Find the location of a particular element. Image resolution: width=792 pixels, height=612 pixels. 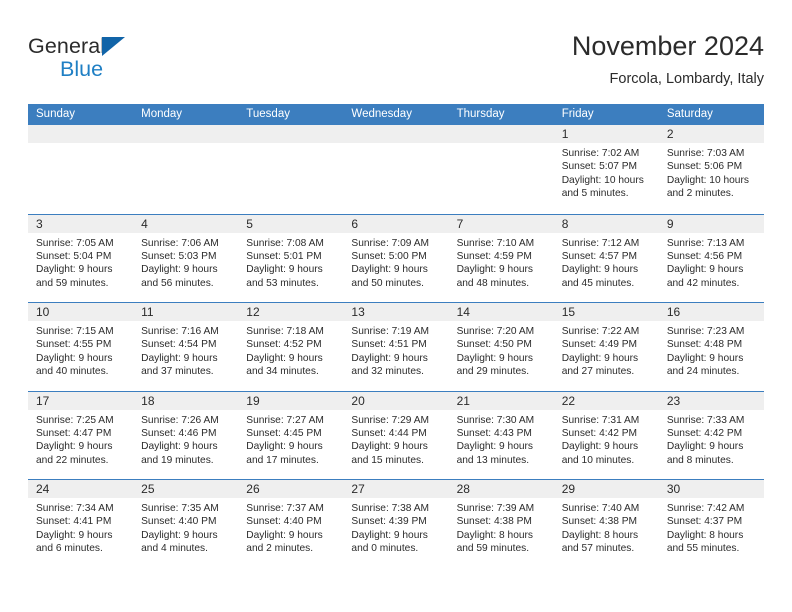

daylight-text: Daylight: 10 hours and 5 minutes. is located at coordinates (602, 187).